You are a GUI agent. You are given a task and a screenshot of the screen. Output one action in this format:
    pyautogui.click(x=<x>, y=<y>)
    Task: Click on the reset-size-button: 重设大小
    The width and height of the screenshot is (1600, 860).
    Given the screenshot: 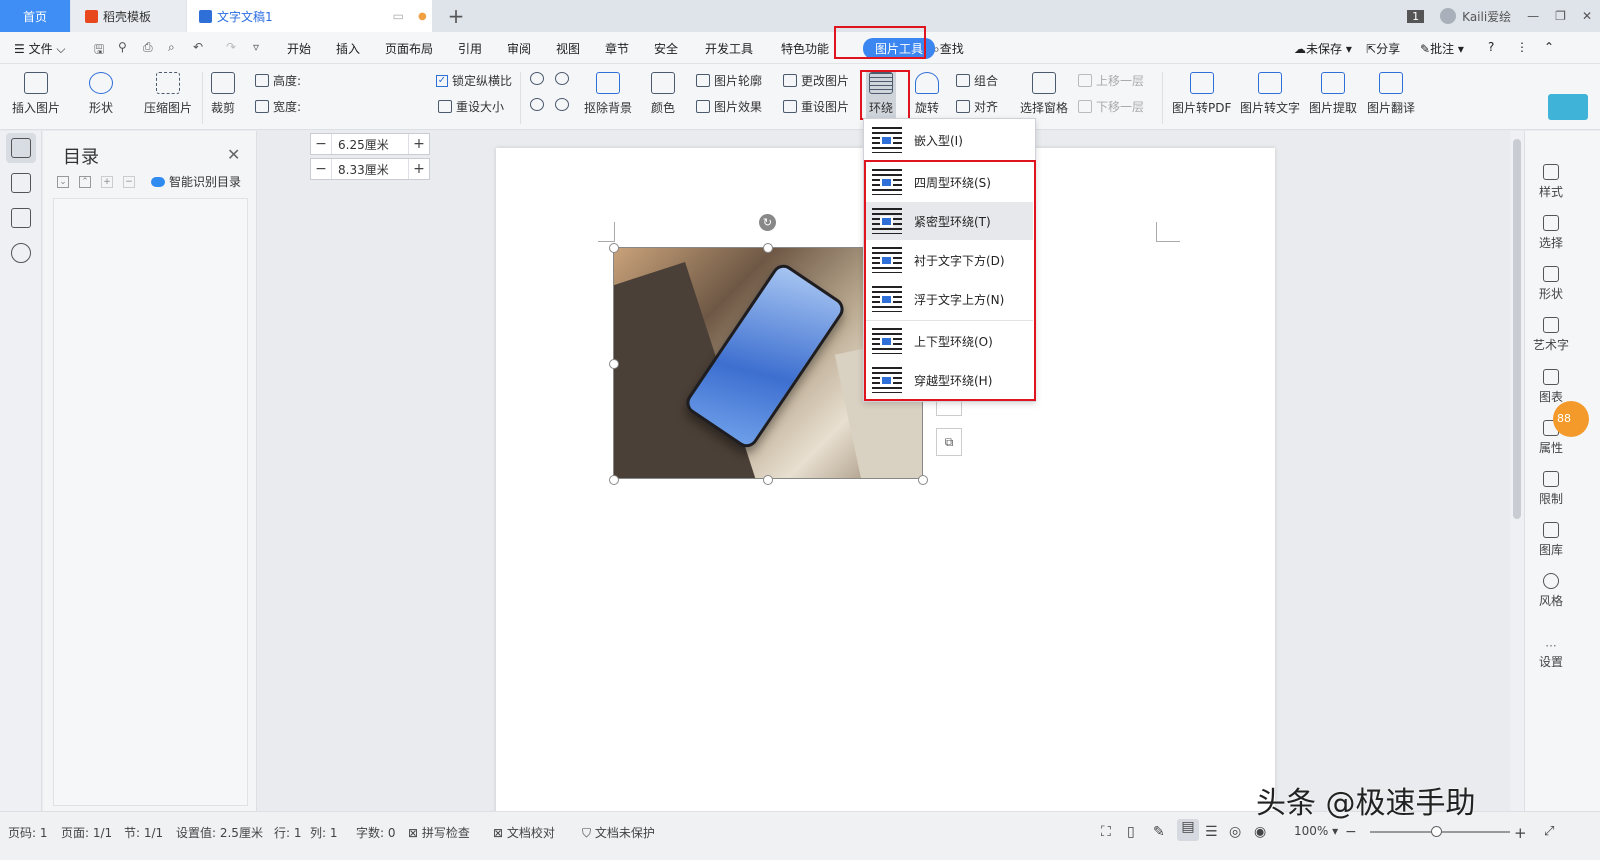 What is the action you would take?
    pyautogui.click(x=471, y=106)
    